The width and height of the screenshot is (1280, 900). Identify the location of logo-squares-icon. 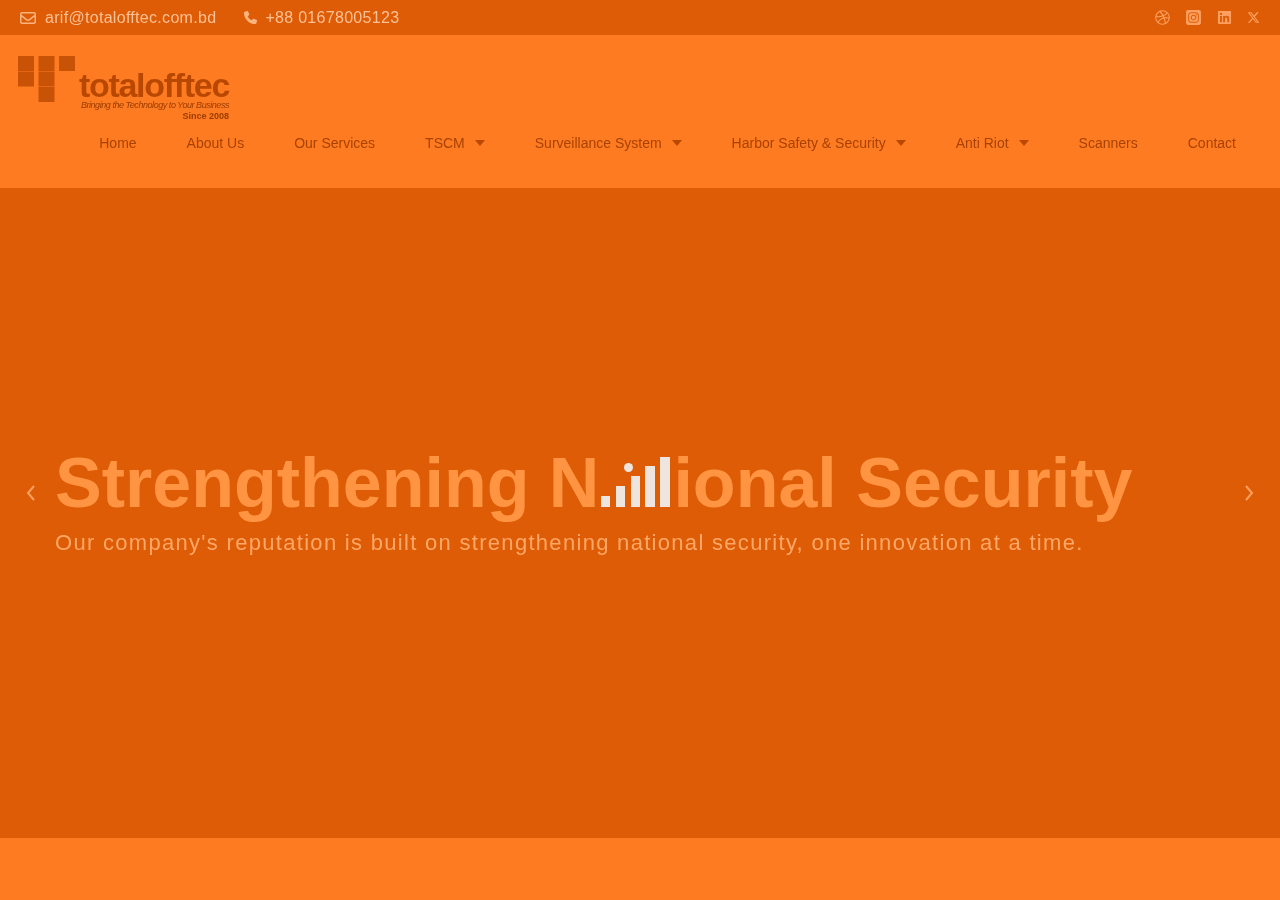
(46, 79).